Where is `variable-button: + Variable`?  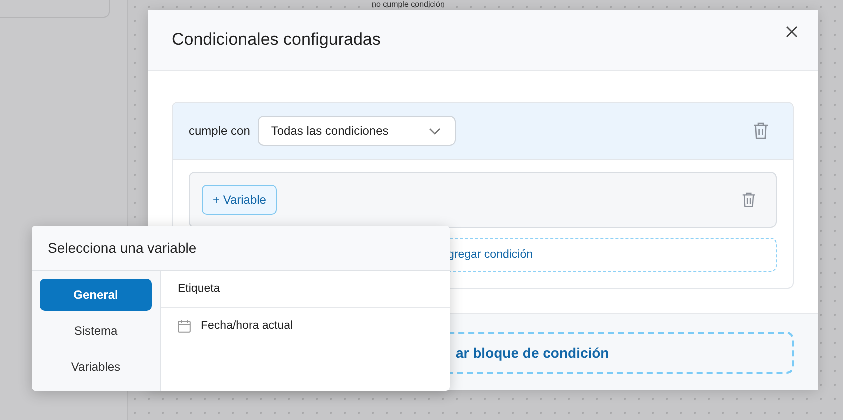 variable-button: + Variable is located at coordinates (240, 200).